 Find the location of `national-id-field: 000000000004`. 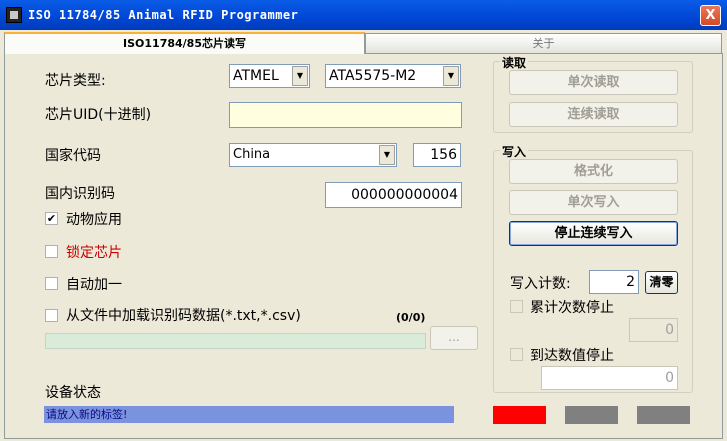

national-id-field: 000000000004 is located at coordinates (393, 195).